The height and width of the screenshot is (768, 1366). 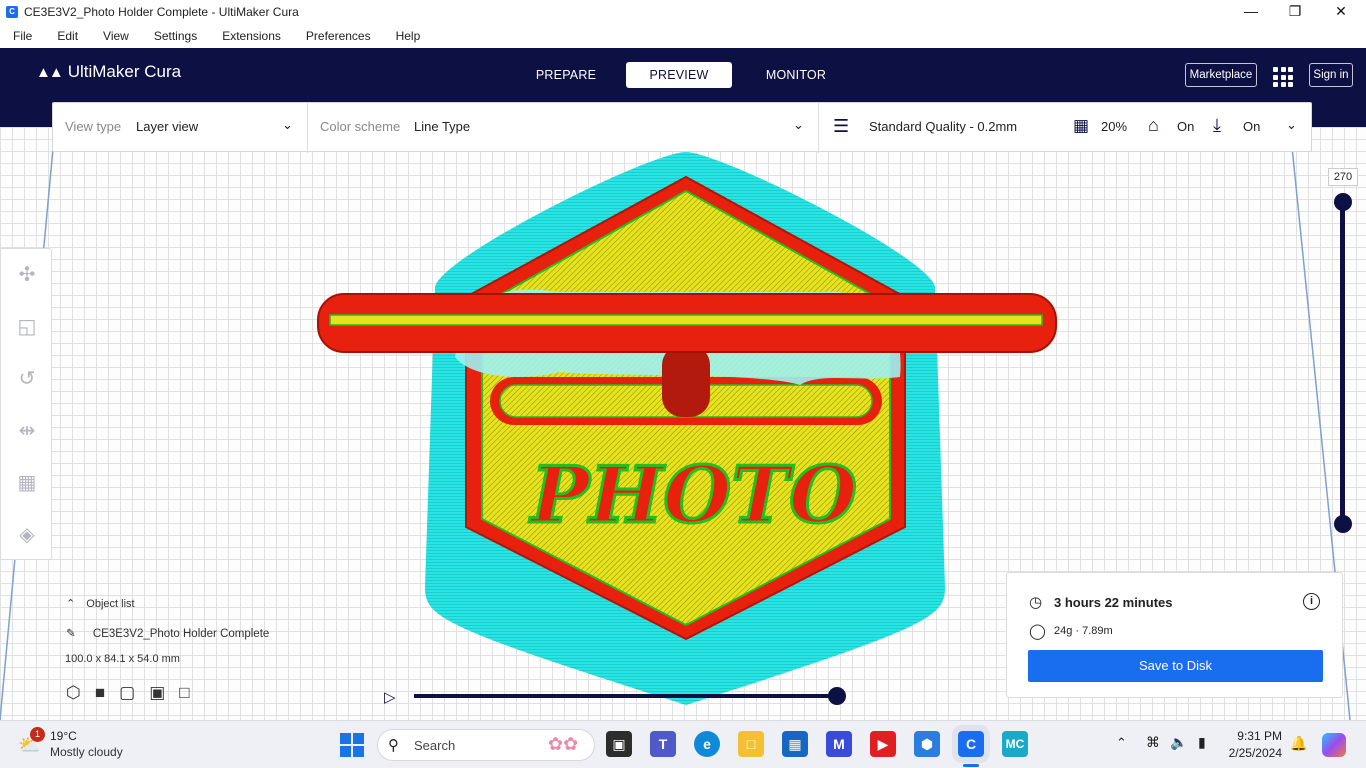 What do you see at coordinates (619, 744) in the screenshot?
I see `task-view-icon: ▣` at bounding box center [619, 744].